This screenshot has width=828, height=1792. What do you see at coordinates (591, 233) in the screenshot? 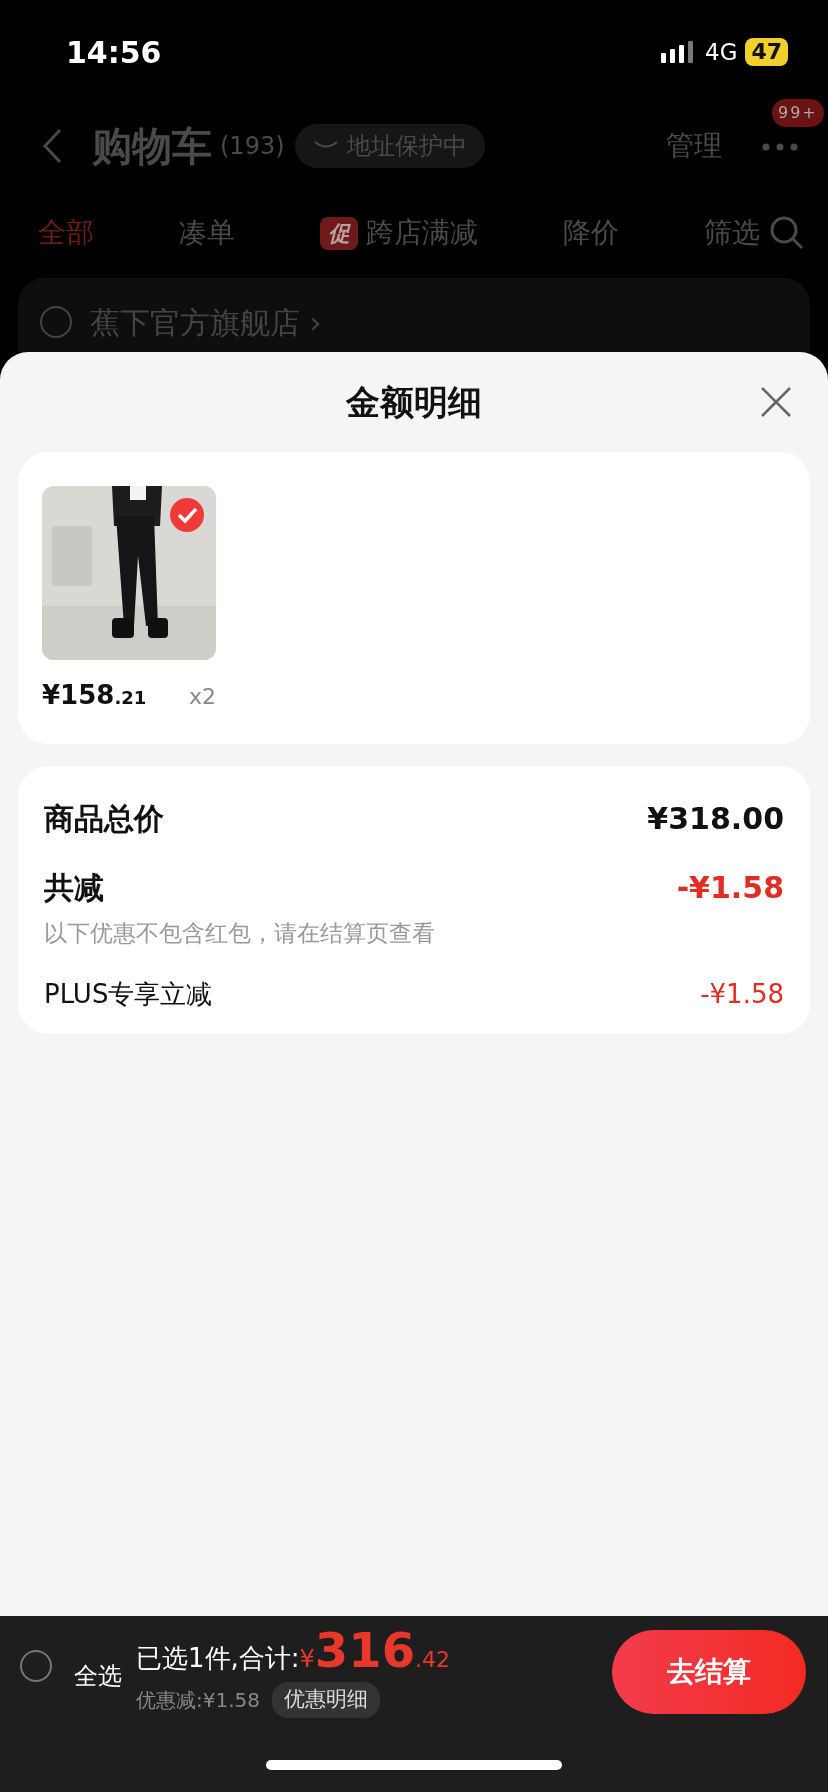
I see `tab: 降价` at bounding box center [591, 233].